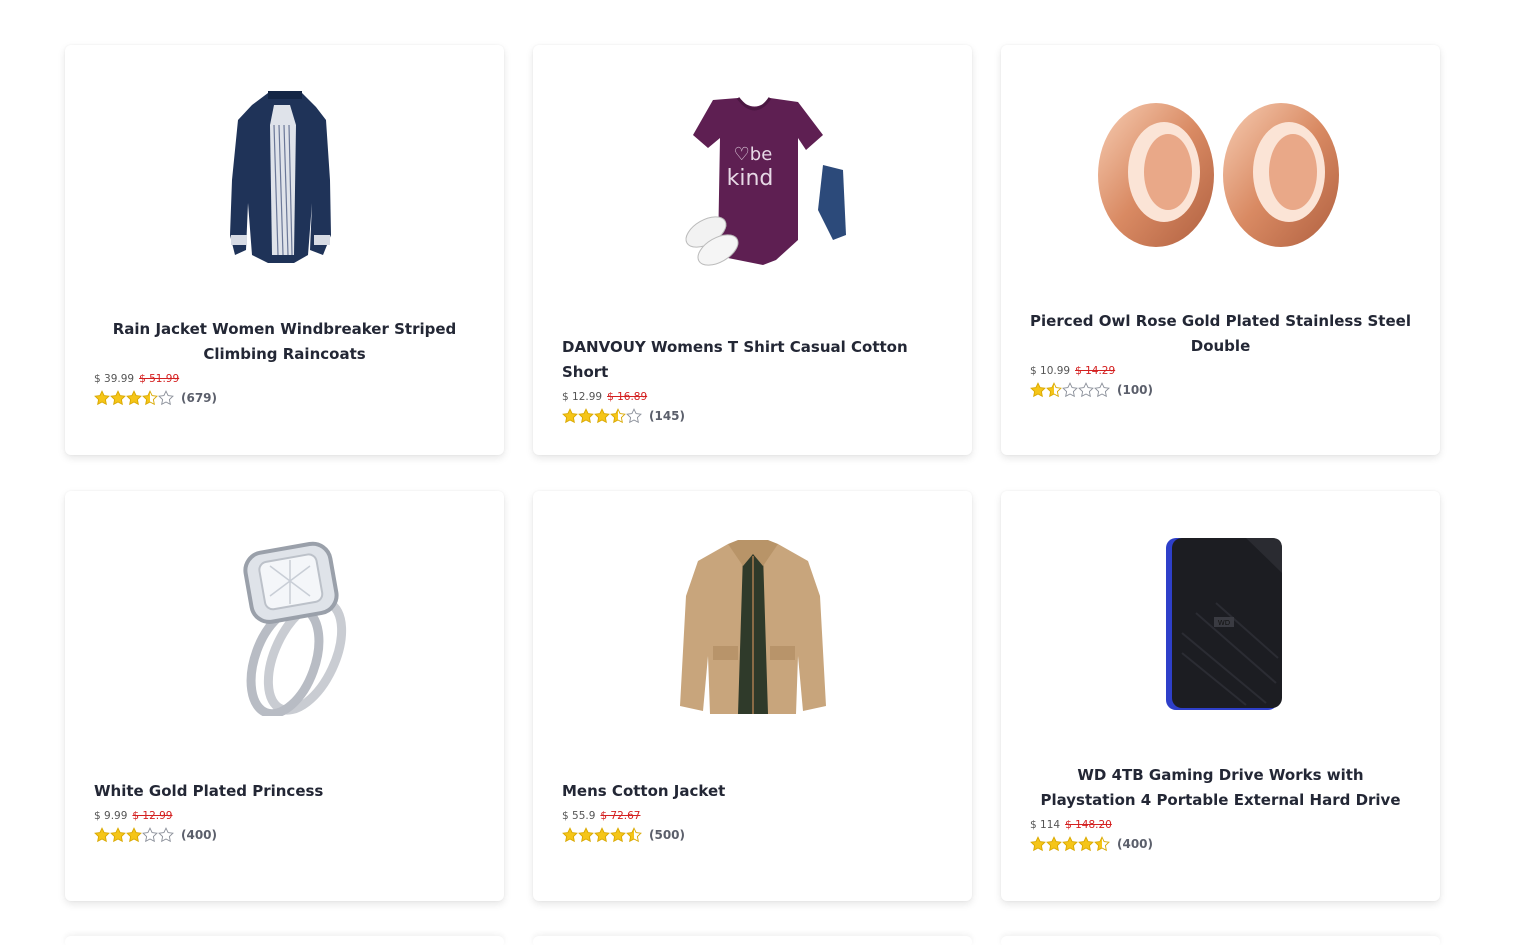  I want to click on review-count: (679), so click(199, 398).